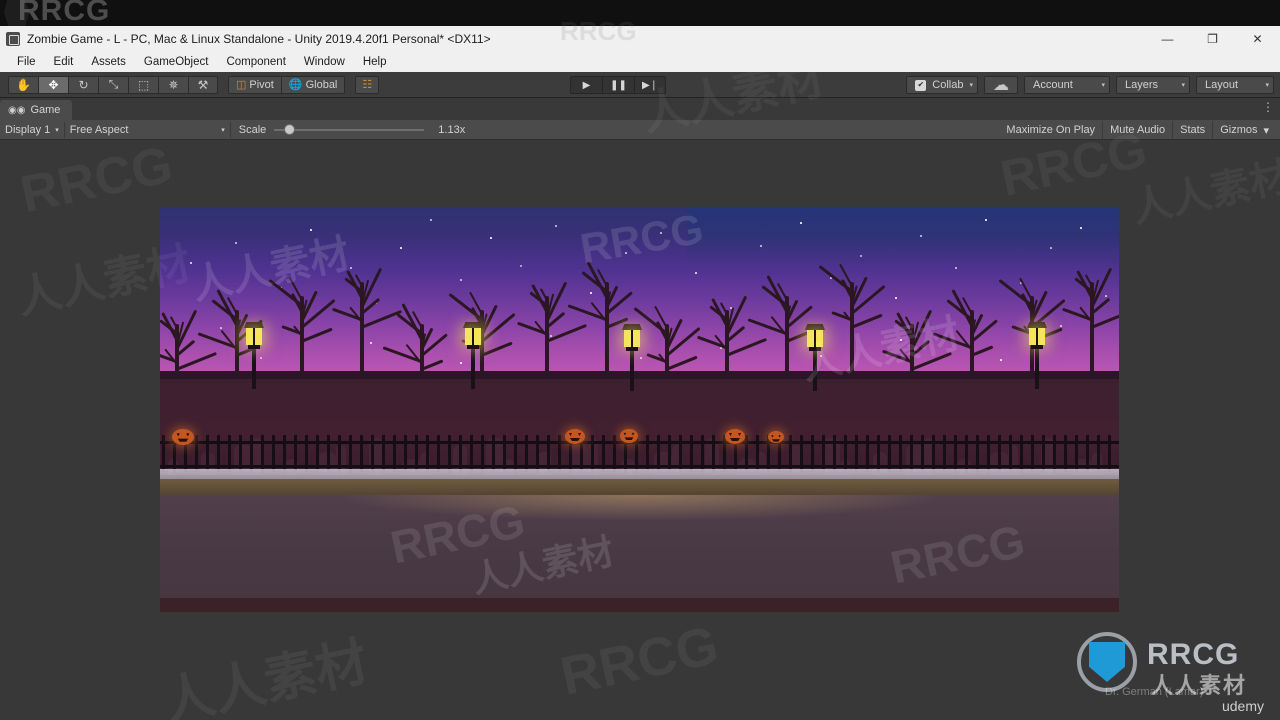 Image resolution: width=1280 pixels, height=720 pixels. I want to click on layout-dropdown: Layout ▾, so click(1235, 85).